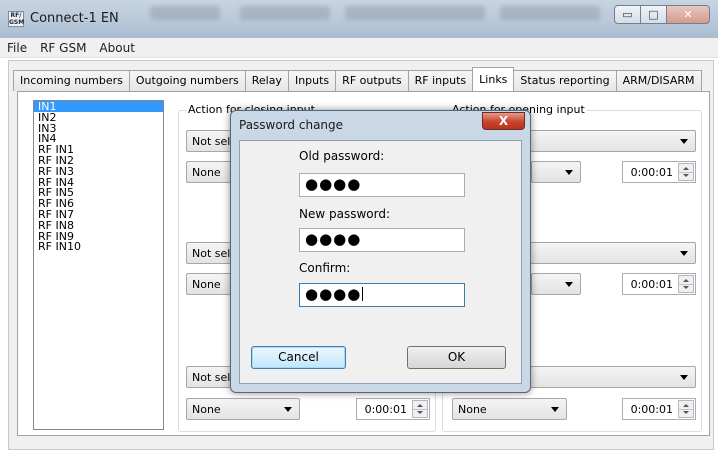 The width and height of the screenshot is (718, 458). Describe the element at coordinates (382, 240) in the screenshot. I see `new-password-field: ●●●●` at that location.